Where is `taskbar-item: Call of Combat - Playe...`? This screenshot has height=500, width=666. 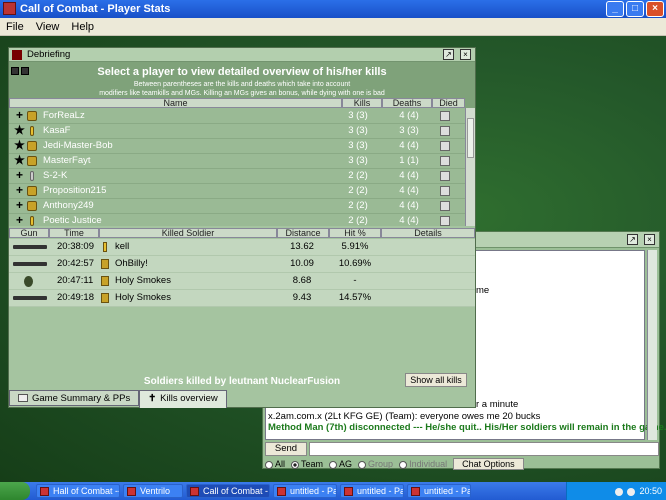 taskbar-item: Call of Combat - Playe... is located at coordinates (228, 491).